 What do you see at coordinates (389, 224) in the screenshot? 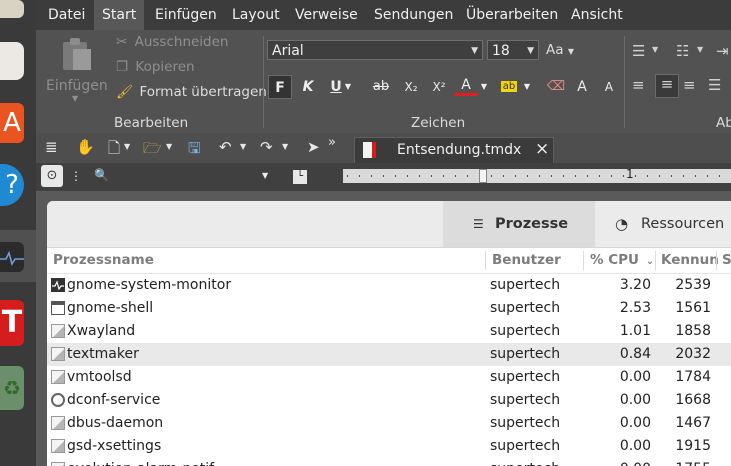
I see `system-monitor-header: ☰ Prozesse ◔ Ressourcen` at bounding box center [389, 224].